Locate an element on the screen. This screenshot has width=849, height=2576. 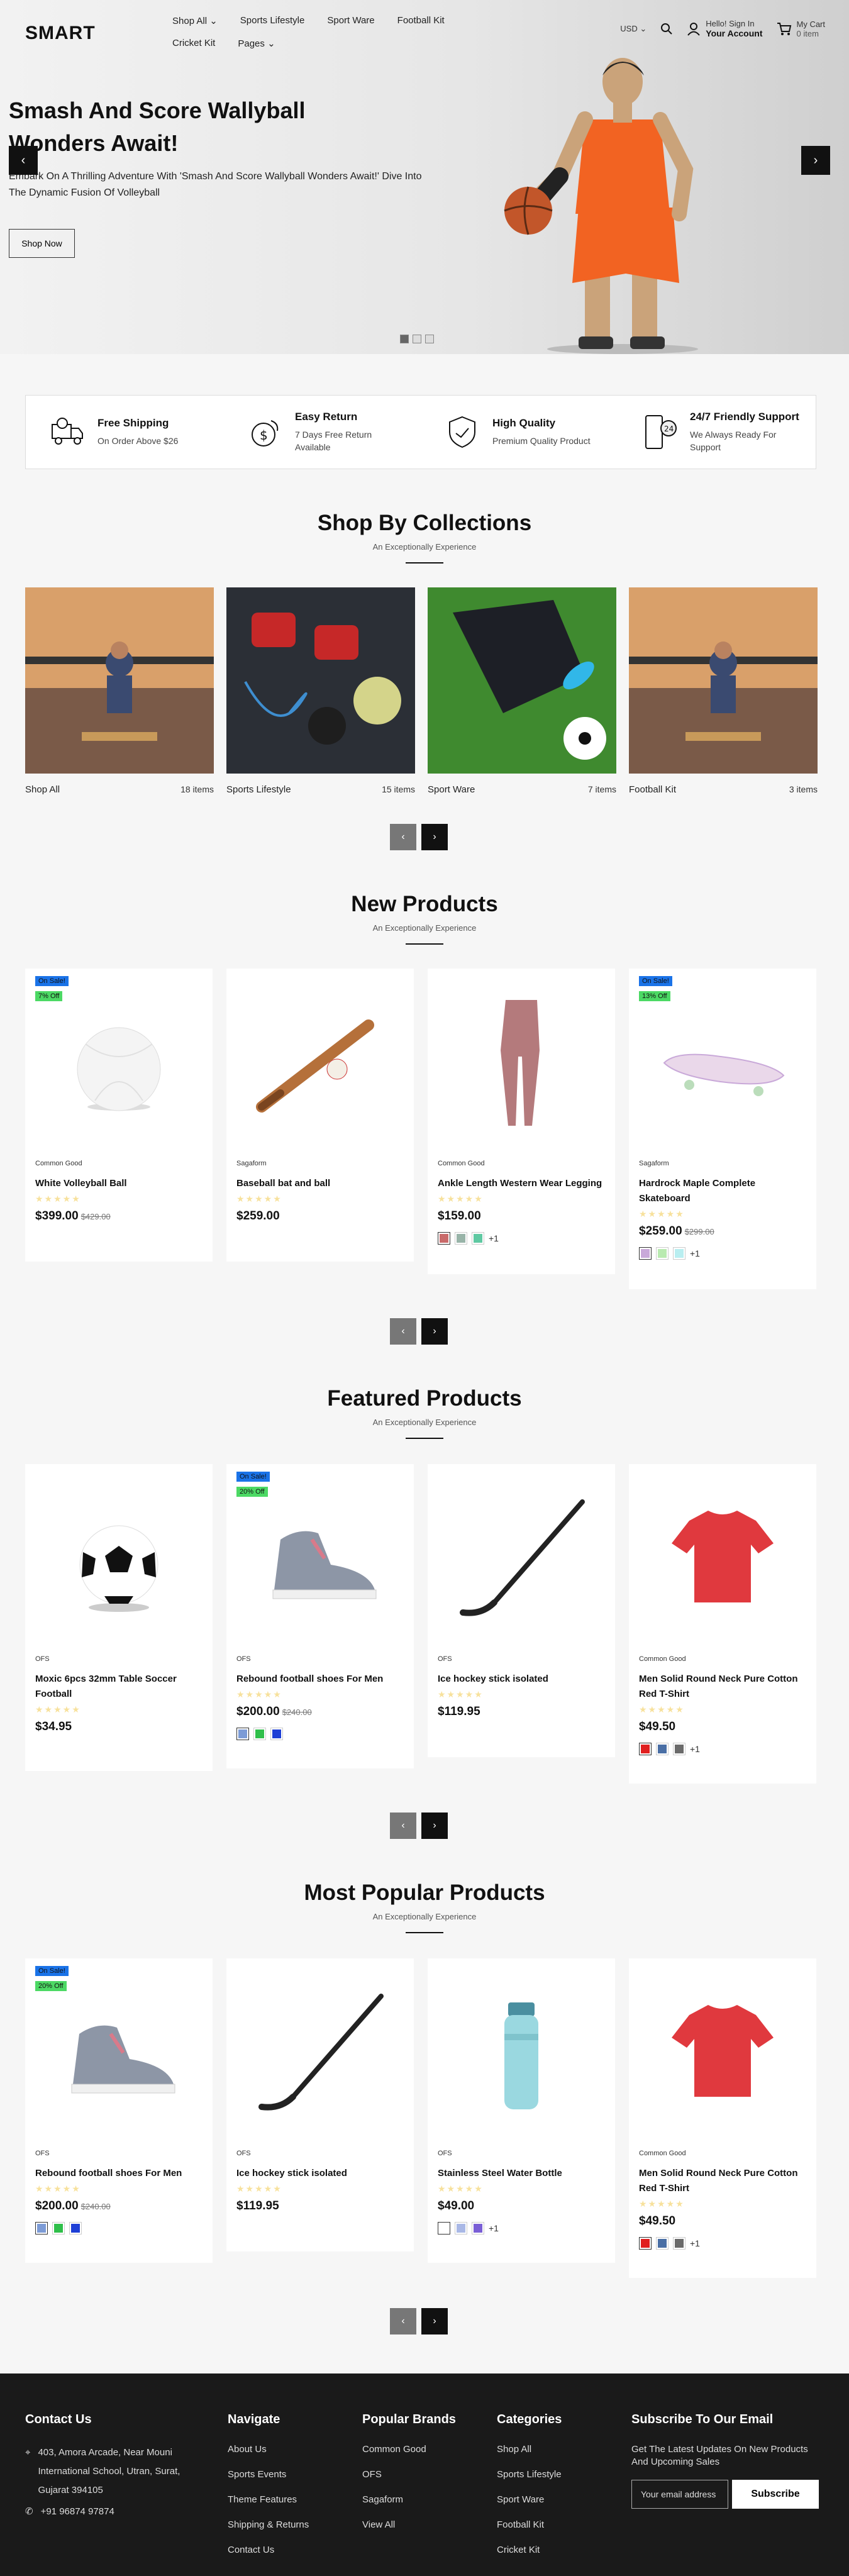
footer-link: About Us is located at coordinates (268, 2449).